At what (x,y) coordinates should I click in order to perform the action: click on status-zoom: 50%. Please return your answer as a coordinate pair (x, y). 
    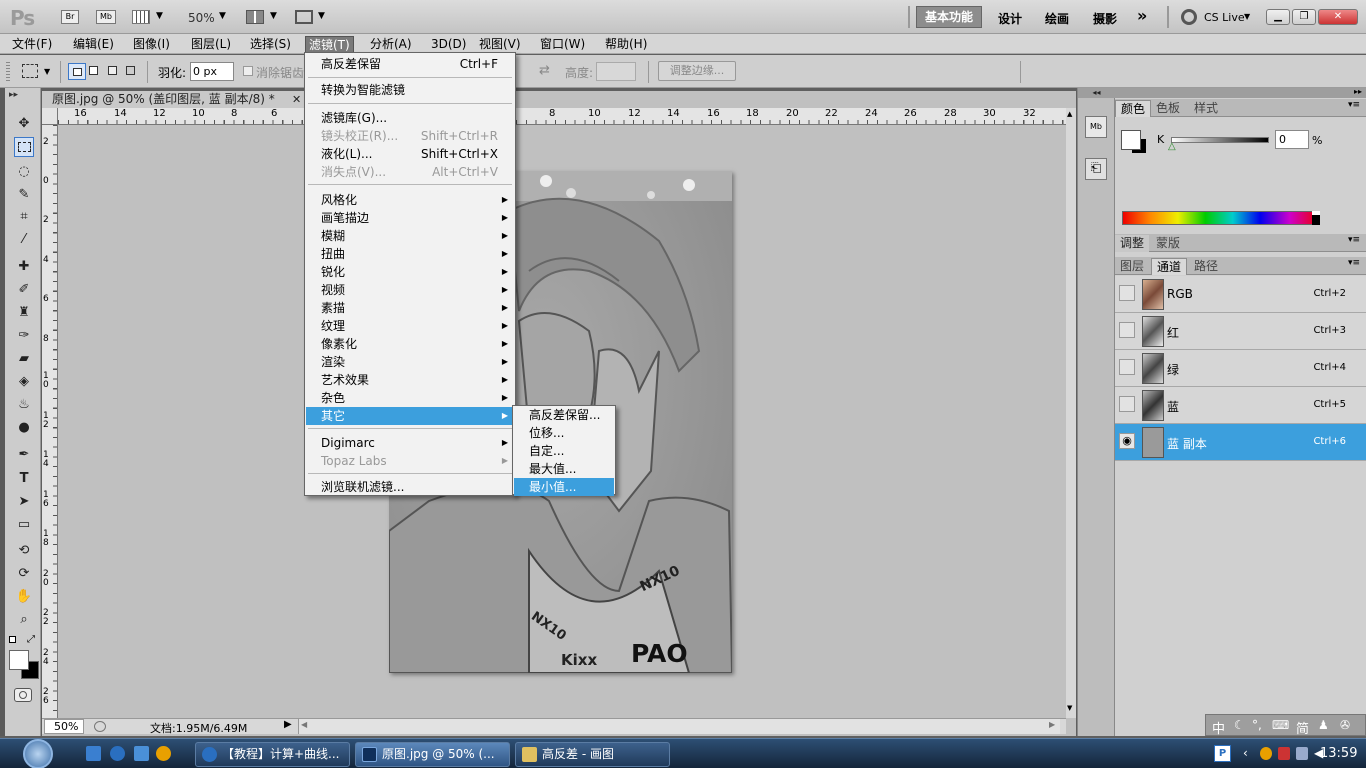
    Looking at the image, I should click on (64, 726).